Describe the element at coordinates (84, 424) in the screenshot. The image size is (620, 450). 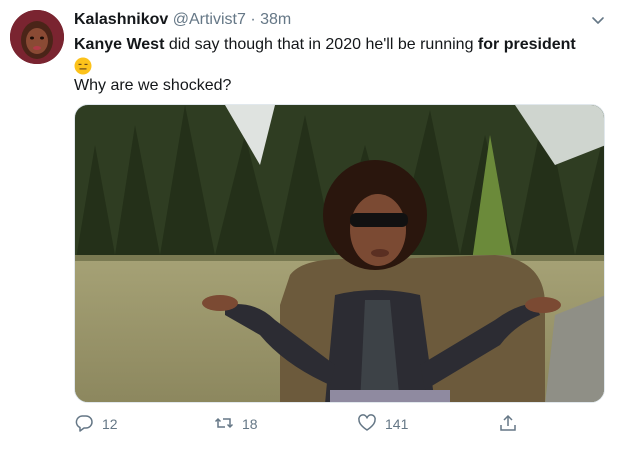
I see `reply-icon` at that location.